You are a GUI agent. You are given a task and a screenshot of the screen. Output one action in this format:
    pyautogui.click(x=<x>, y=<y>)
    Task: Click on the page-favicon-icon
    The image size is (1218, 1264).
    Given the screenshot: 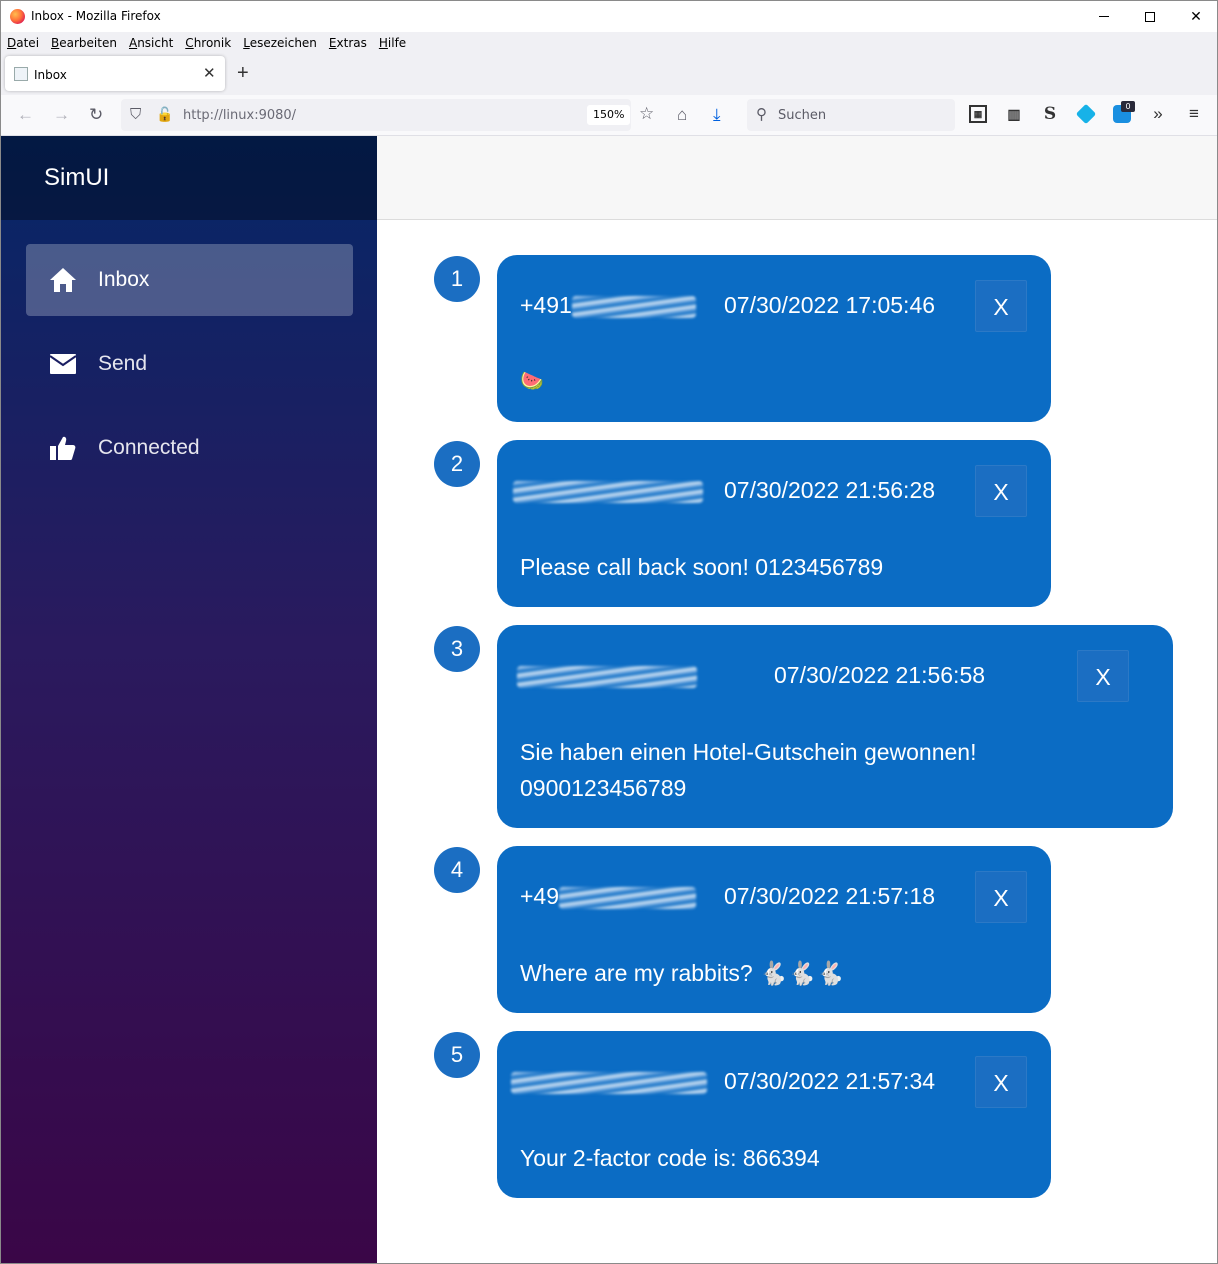 What is the action you would take?
    pyautogui.click(x=21, y=74)
    